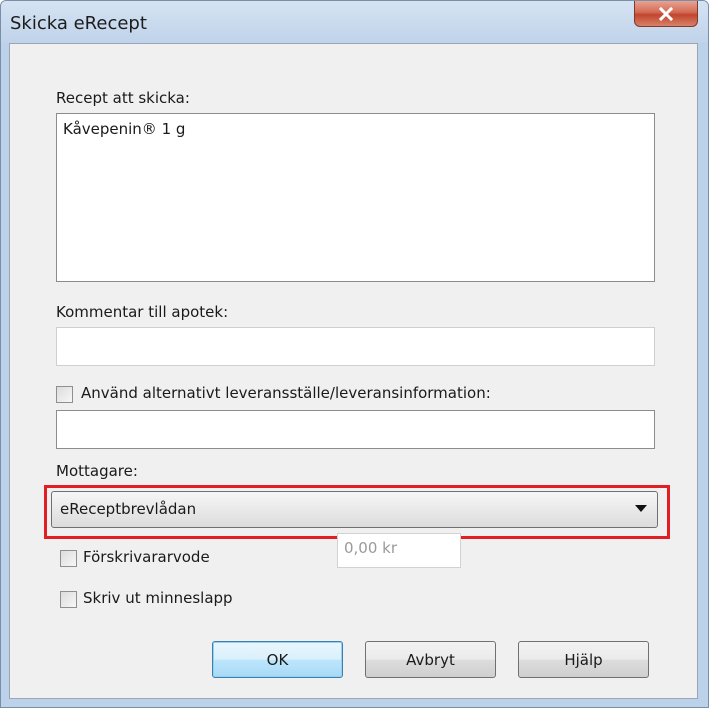  Describe the element at coordinates (399, 550) in the screenshot. I see `fee-field: 0,00 kr` at that location.